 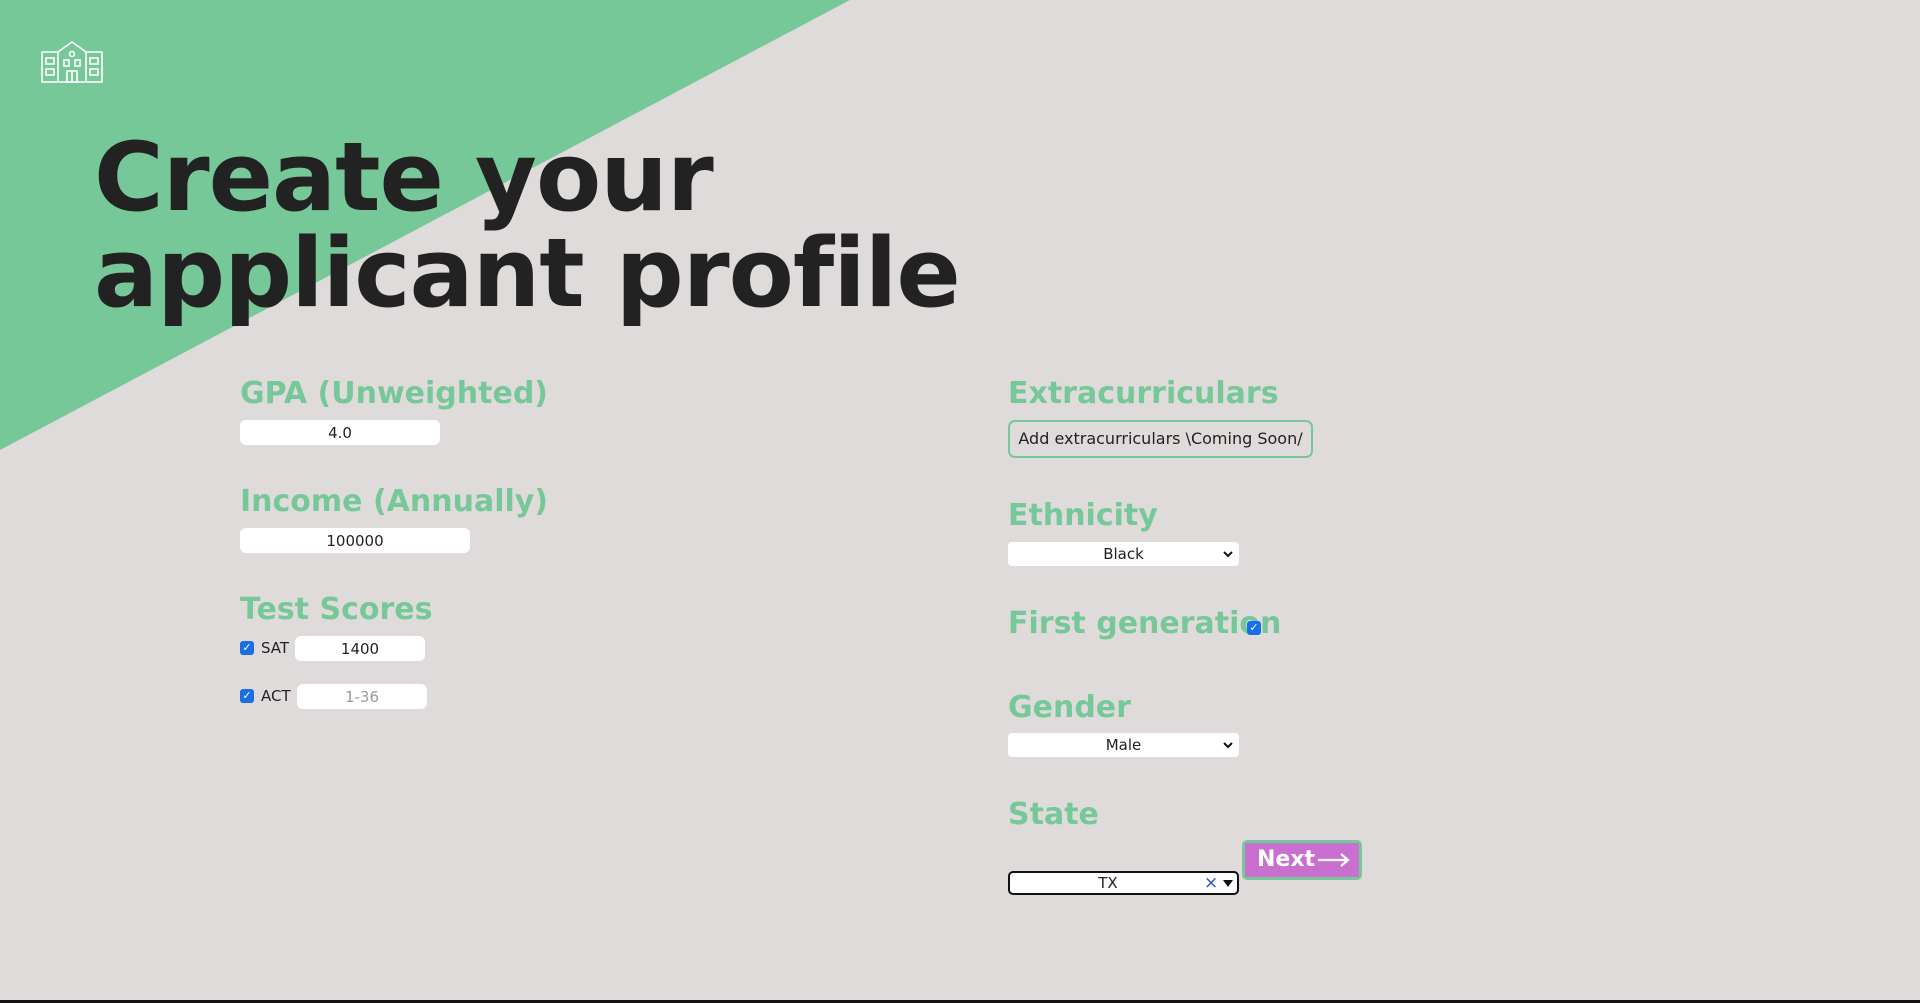 I want to click on school-building-icon, so click(x=72, y=62).